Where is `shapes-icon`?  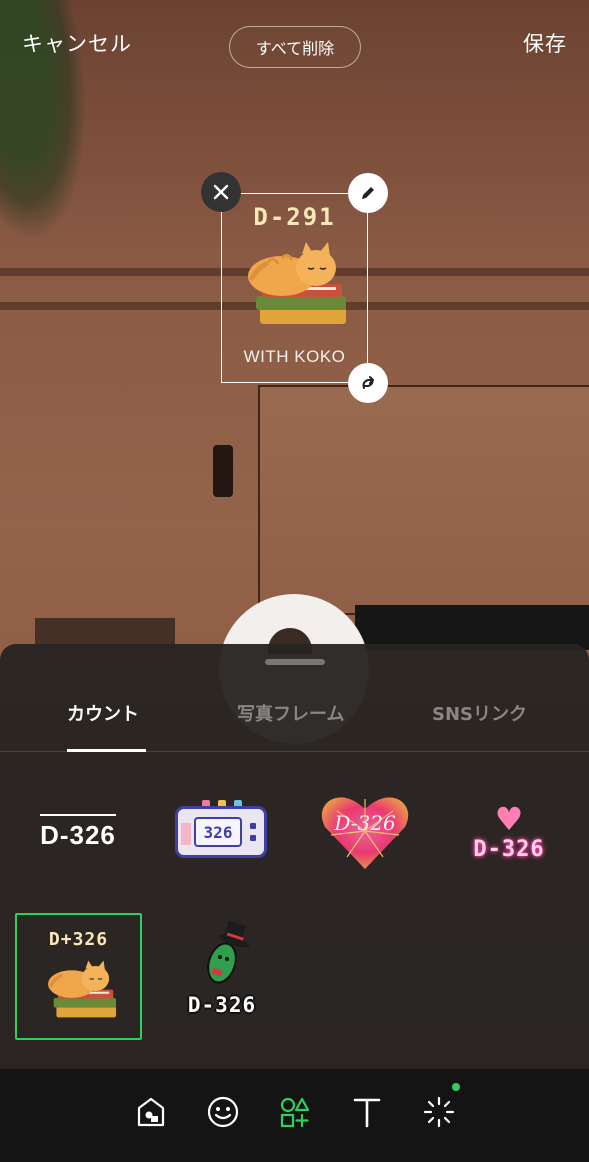
shapes-icon is located at coordinates (295, 1112).